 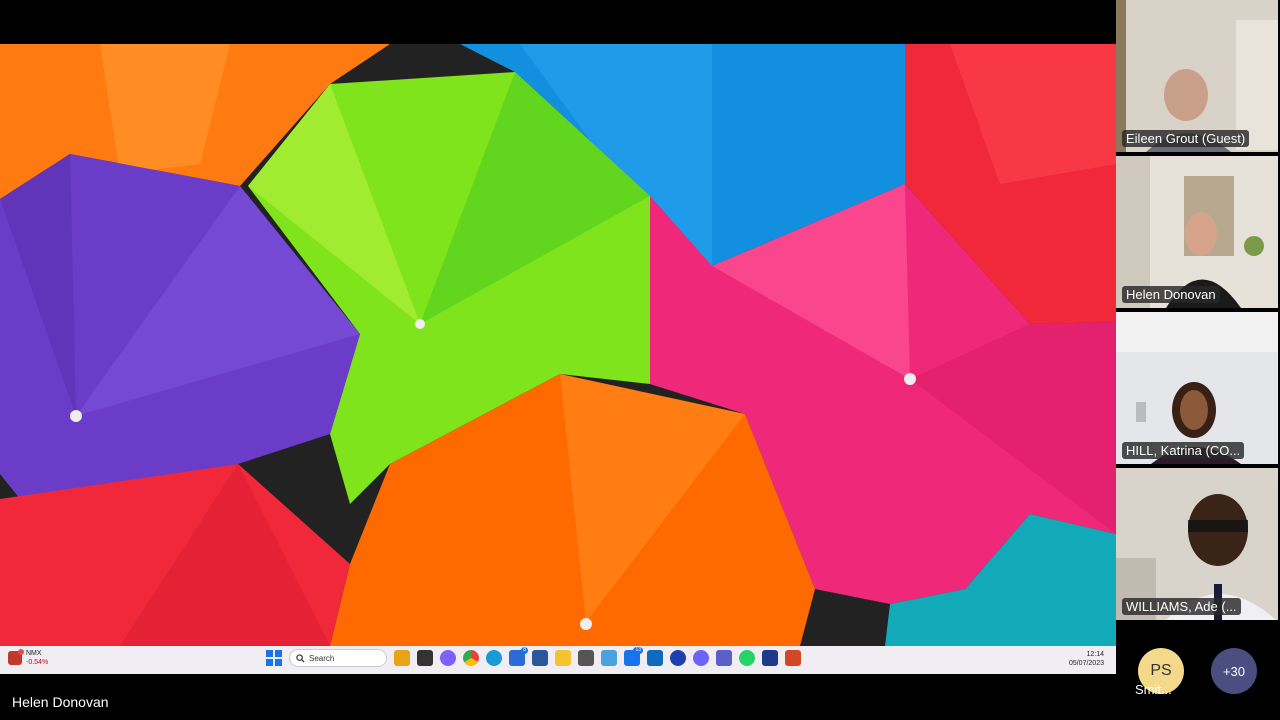 What do you see at coordinates (300, 658) in the screenshot?
I see `search-icon` at bounding box center [300, 658].